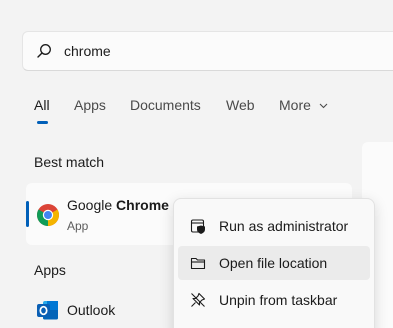  I want to click on selection-indicator, so click(27, 214).